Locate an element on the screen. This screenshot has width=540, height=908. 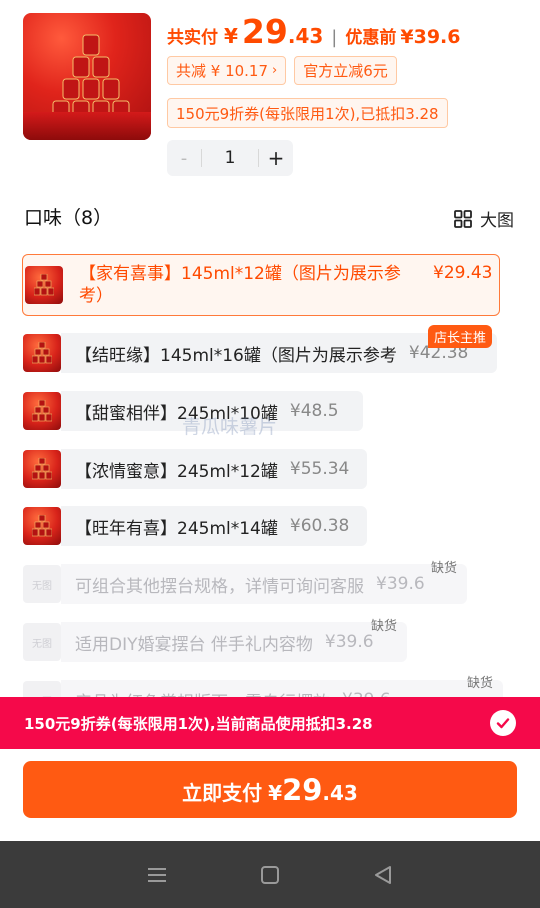
product-image is located at coordinates (87, 76).